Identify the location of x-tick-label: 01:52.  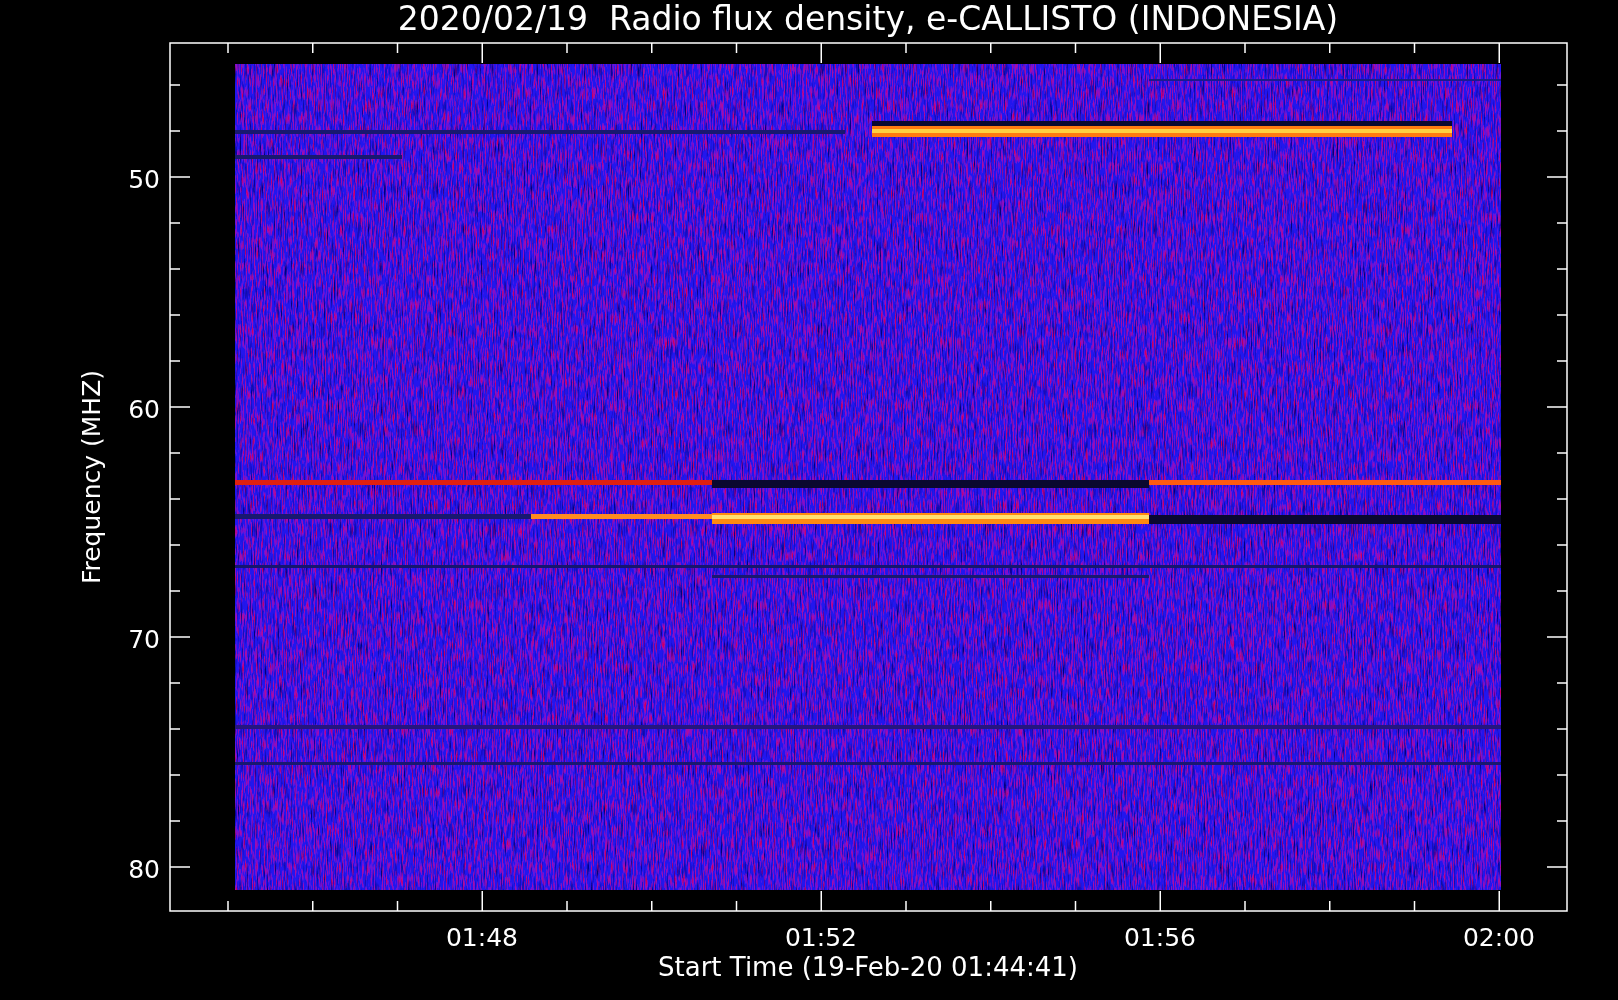
(821, 937).